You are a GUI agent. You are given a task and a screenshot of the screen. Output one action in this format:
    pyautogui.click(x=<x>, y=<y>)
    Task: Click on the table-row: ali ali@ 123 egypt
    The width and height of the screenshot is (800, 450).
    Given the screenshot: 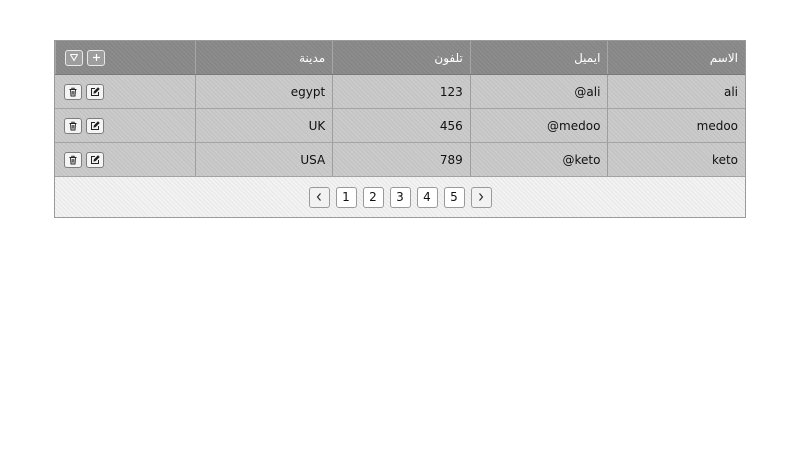 What is the action you would take?
    pyautogui.click(x=400, y=92)
    